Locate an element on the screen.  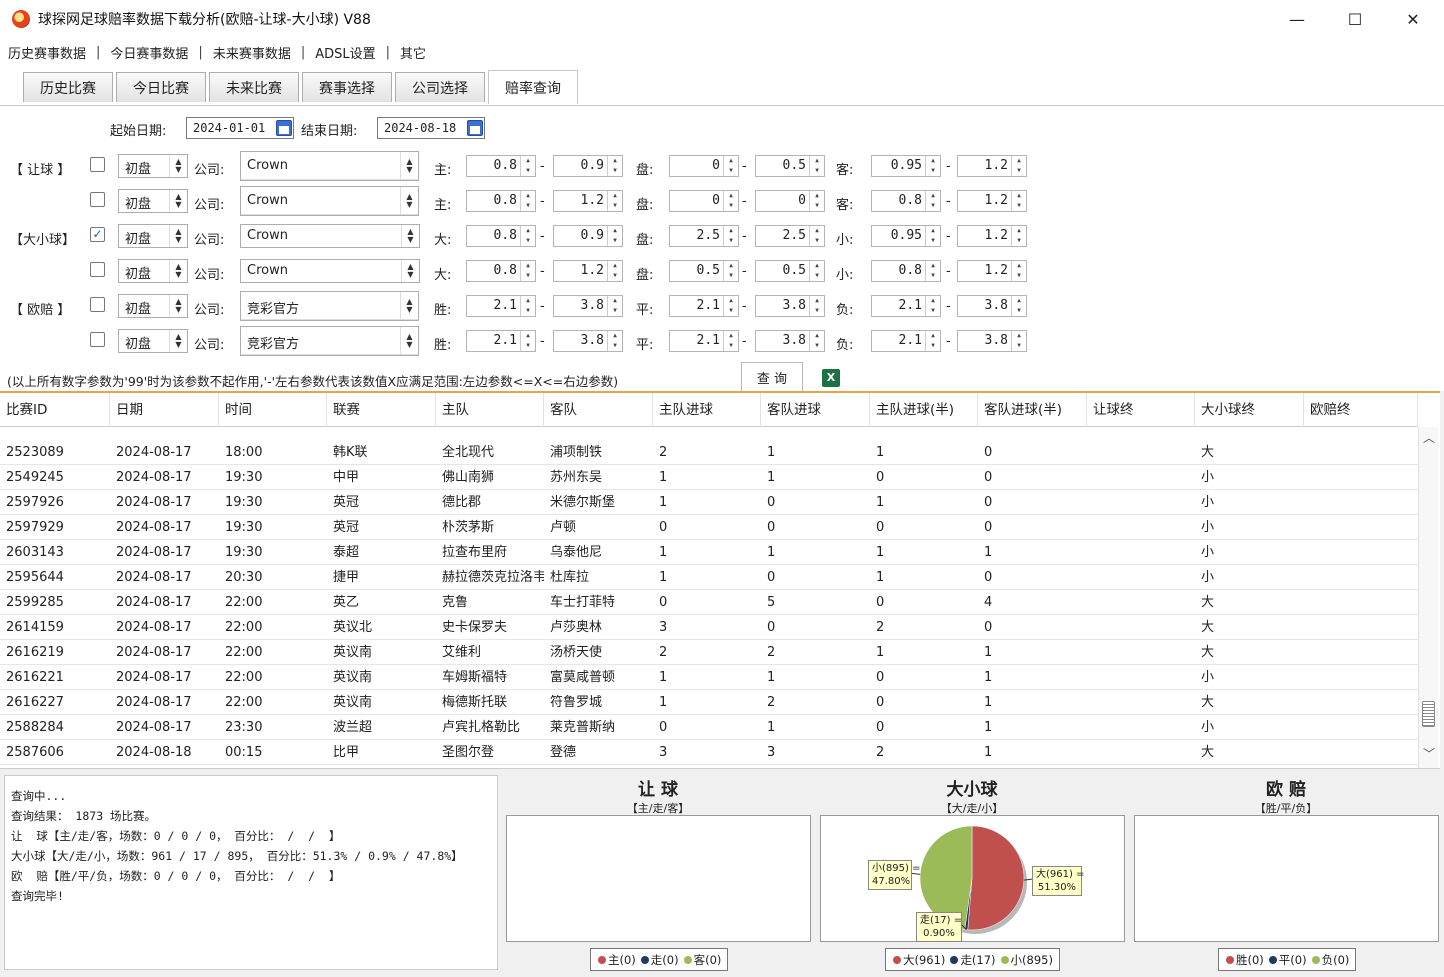
tab-future-matches: 未来比赛 is located at coordinates (254, 87).